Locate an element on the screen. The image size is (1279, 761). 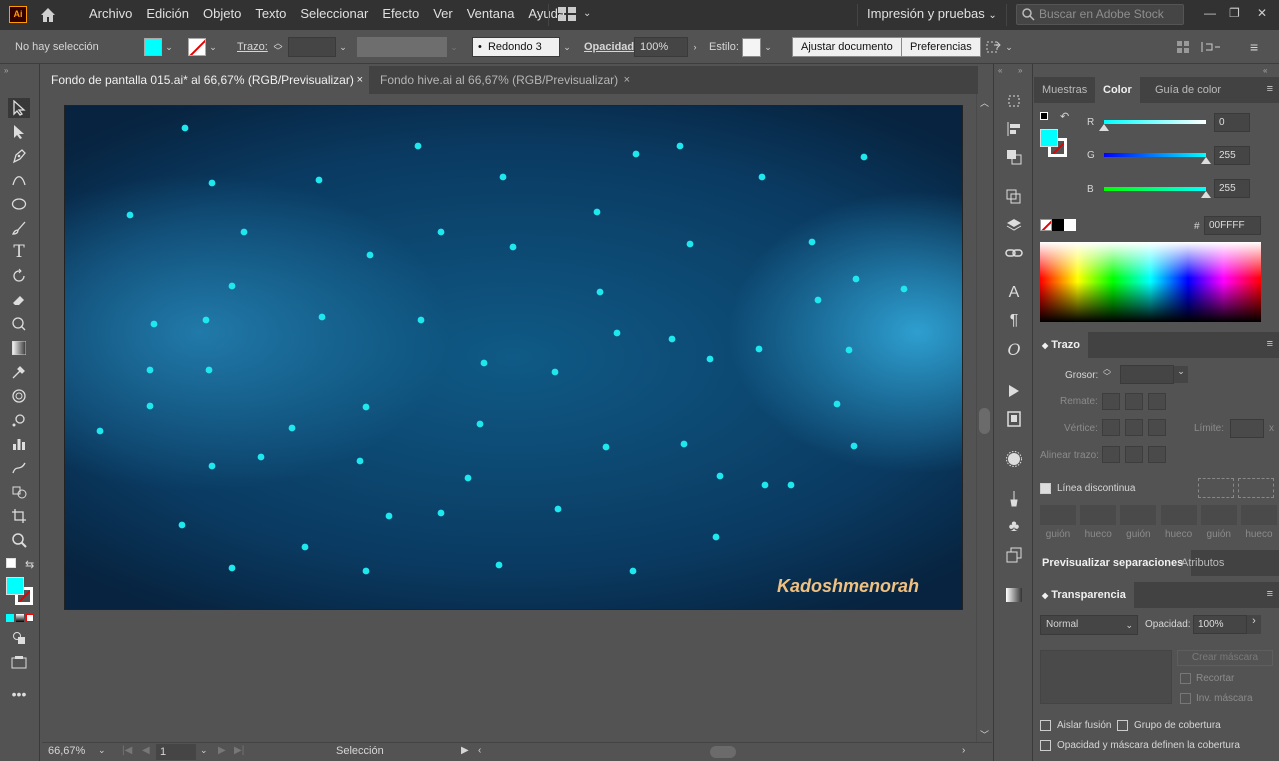
stroke-label: Trazo: is located at coordinates (252, 47).